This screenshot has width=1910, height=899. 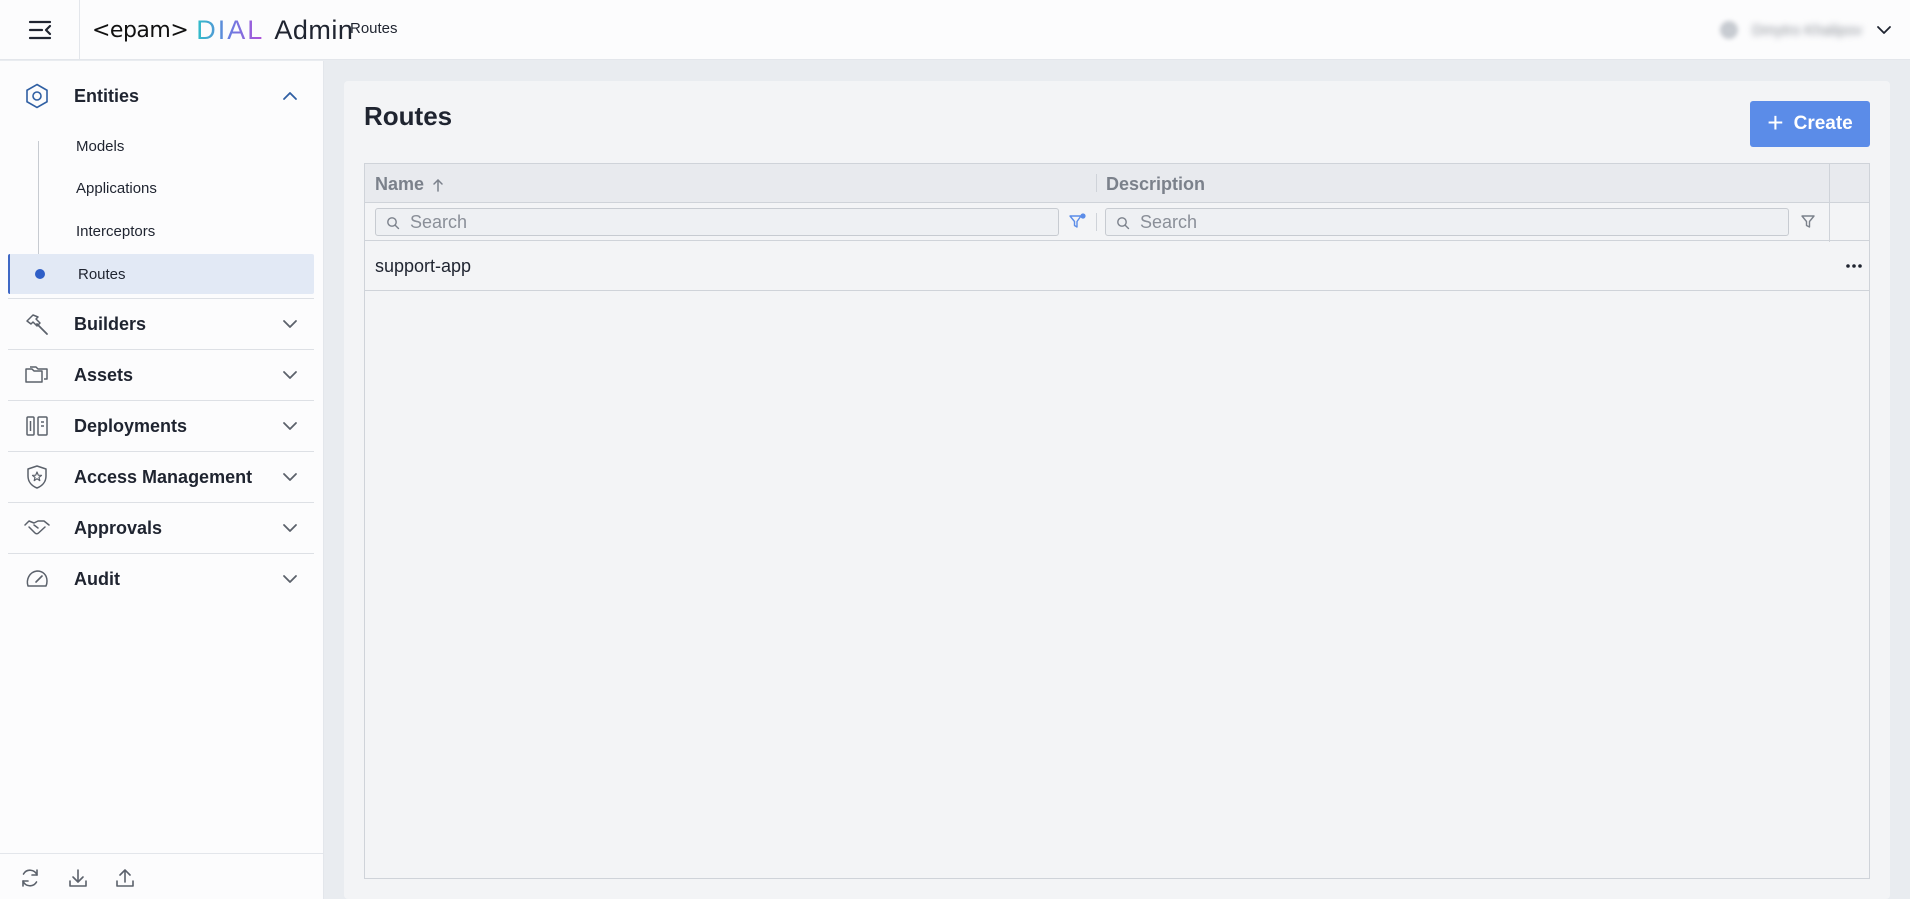 What do you see at coordinates (30, 878) in the screenshot?
I see `refresh-icon` at bounding box center [30, 878].